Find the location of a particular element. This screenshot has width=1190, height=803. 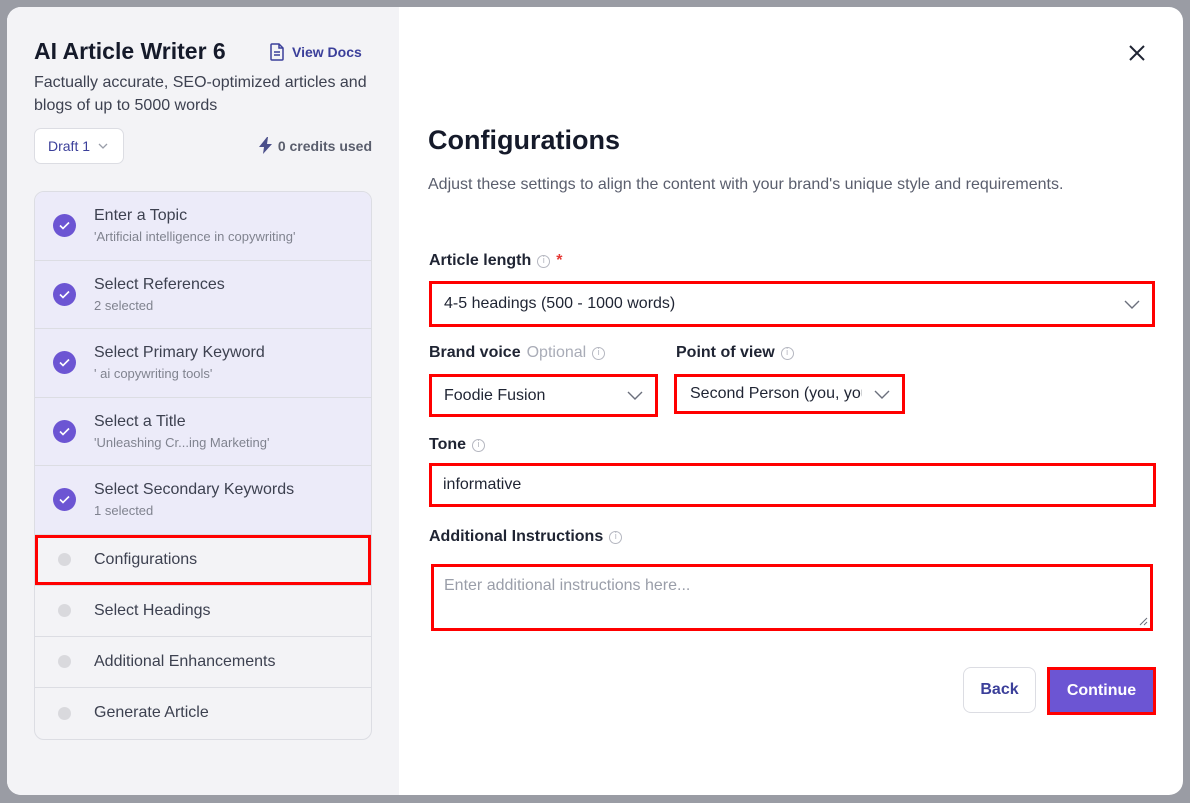

additional-instructions-label-text: Additional Instructions is located at coordinates (516, 536).